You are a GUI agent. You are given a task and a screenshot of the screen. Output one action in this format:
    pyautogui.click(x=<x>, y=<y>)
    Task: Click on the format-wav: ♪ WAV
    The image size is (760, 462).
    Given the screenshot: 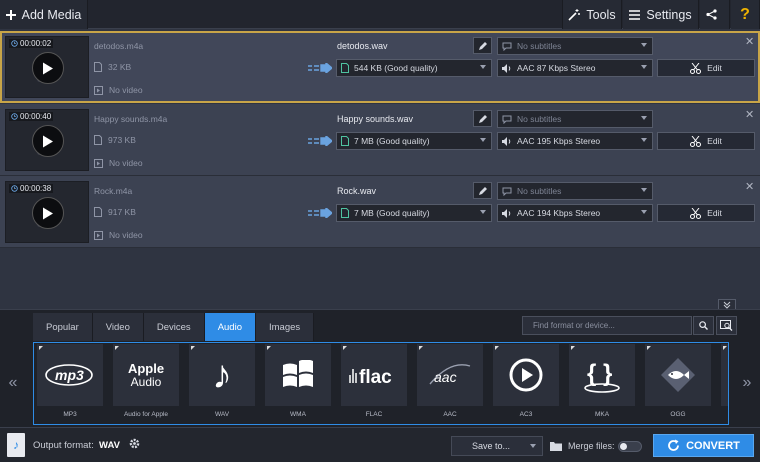 What is the action you would take?
    pyautogui.click(x=222, y=383)
    